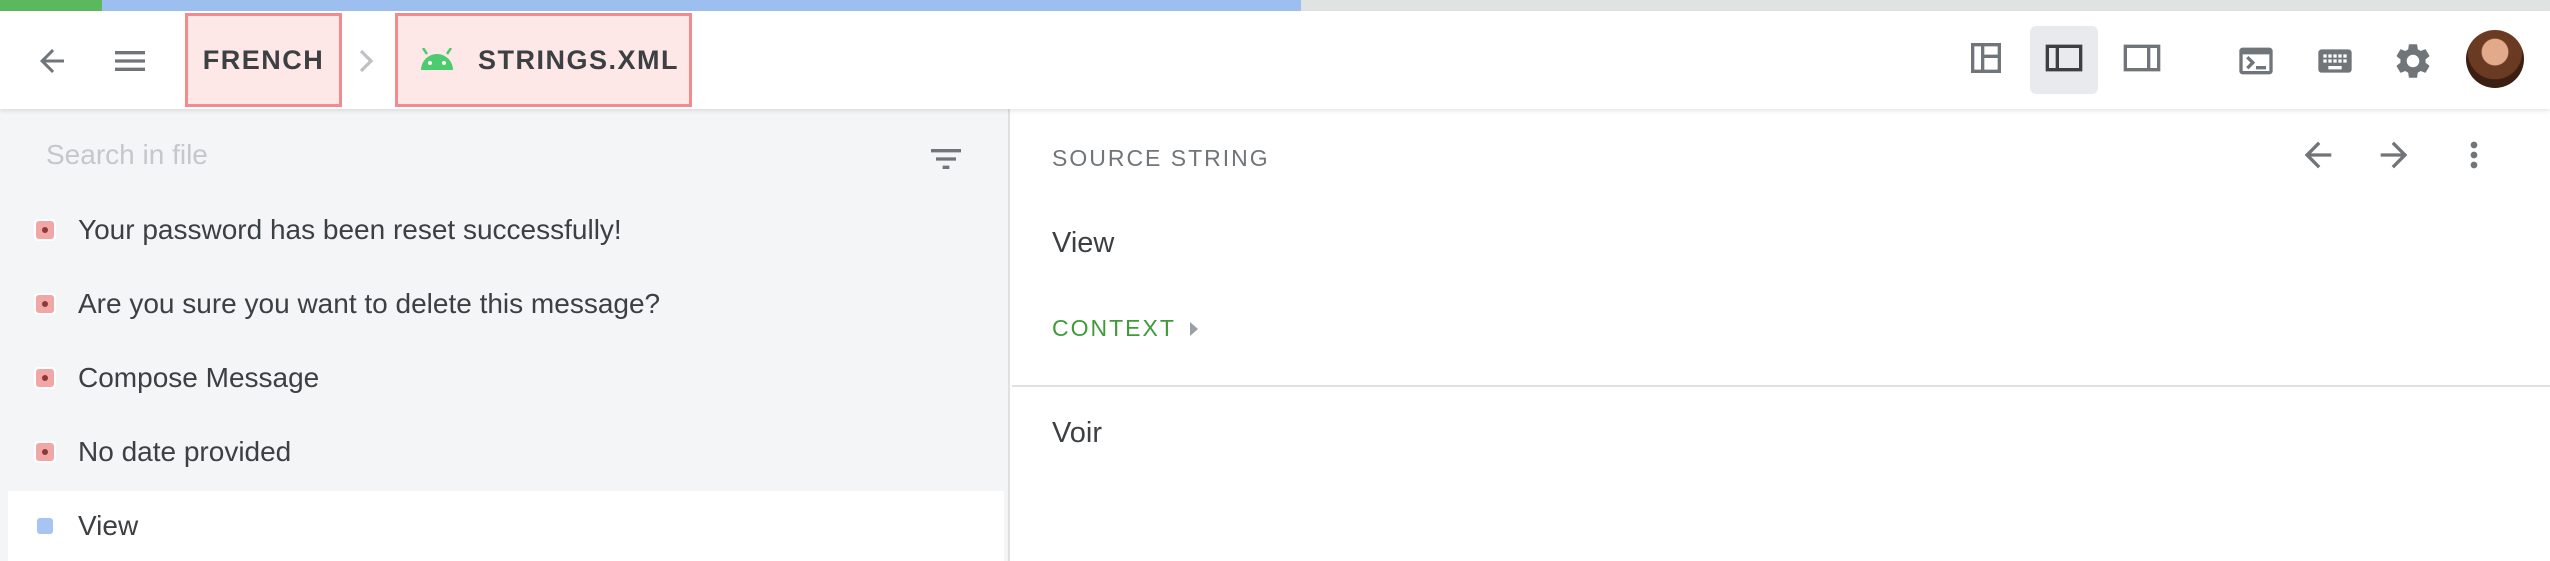 The image size is (2550, 561). Describe the element at coordinates (506, 378) in the screenshot. I see `string-list-item: Compose Message` at that location.